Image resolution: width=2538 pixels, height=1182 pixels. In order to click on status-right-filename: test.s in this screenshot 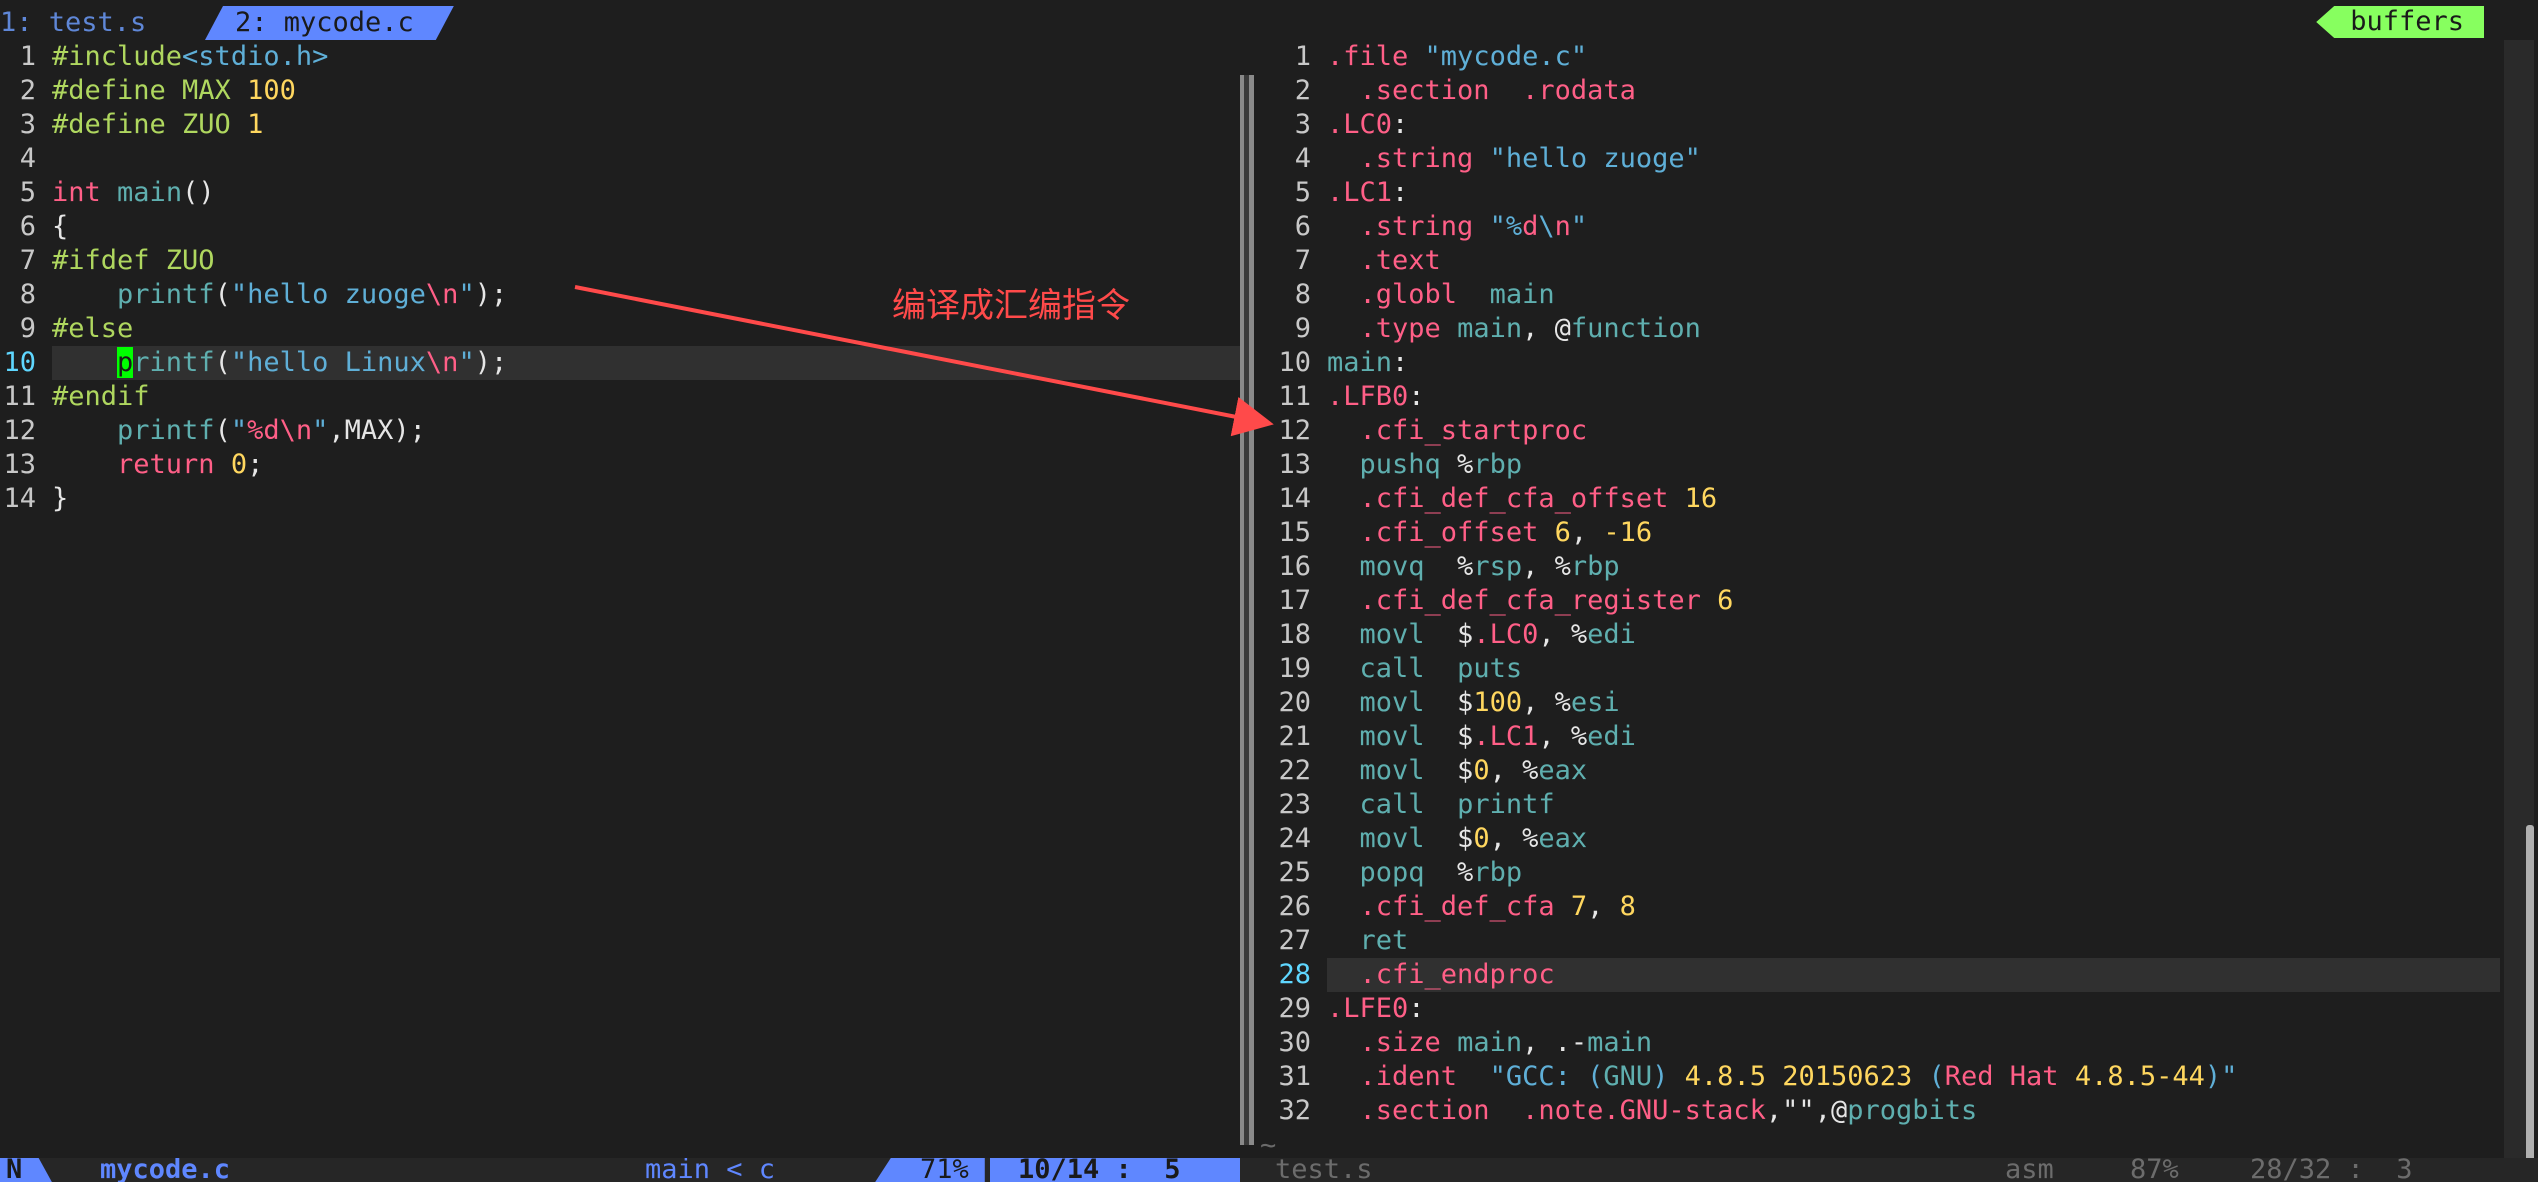, I will do `click(1324, 1170)`.